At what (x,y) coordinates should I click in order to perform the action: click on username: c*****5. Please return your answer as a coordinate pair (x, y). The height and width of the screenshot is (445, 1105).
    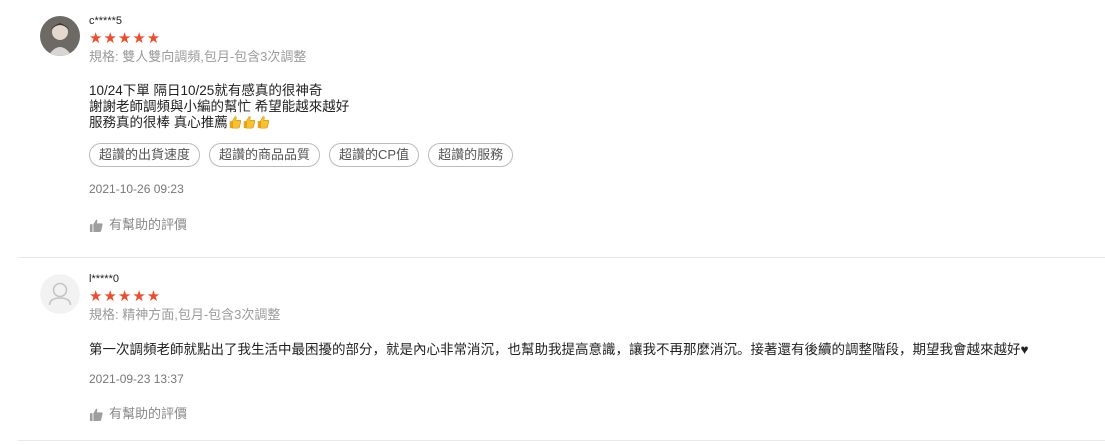
    Looking at the image, I should click on (106, 21).